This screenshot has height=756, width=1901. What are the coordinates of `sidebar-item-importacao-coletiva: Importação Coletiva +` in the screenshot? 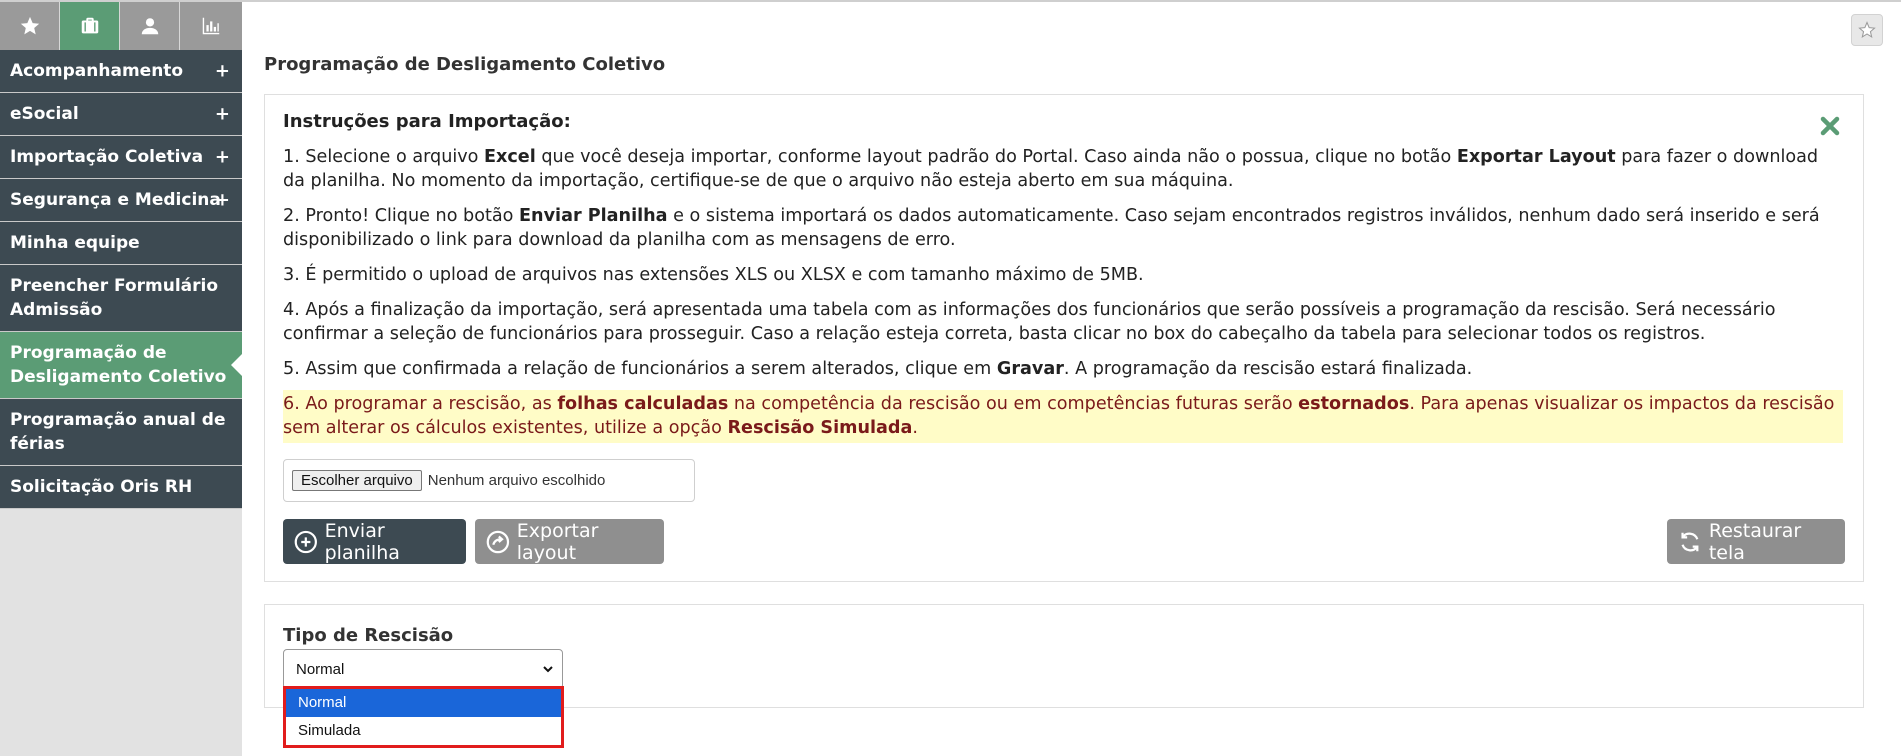 It's located at (121, 157).